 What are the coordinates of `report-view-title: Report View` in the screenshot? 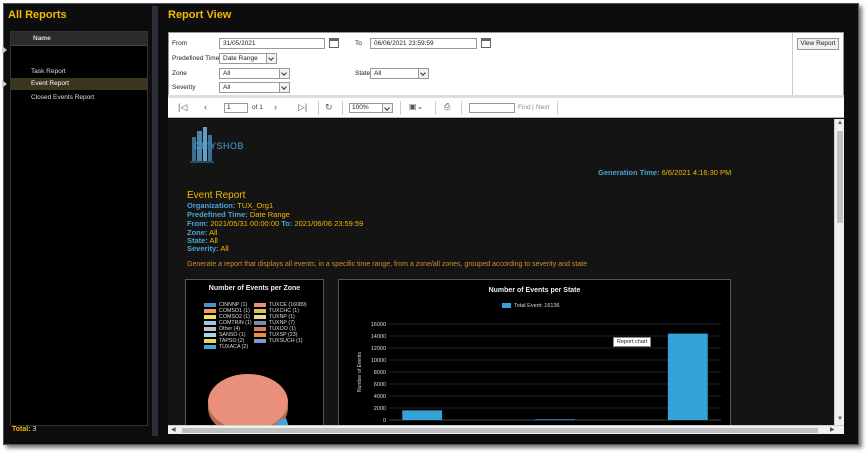 It's located at (200, 15).